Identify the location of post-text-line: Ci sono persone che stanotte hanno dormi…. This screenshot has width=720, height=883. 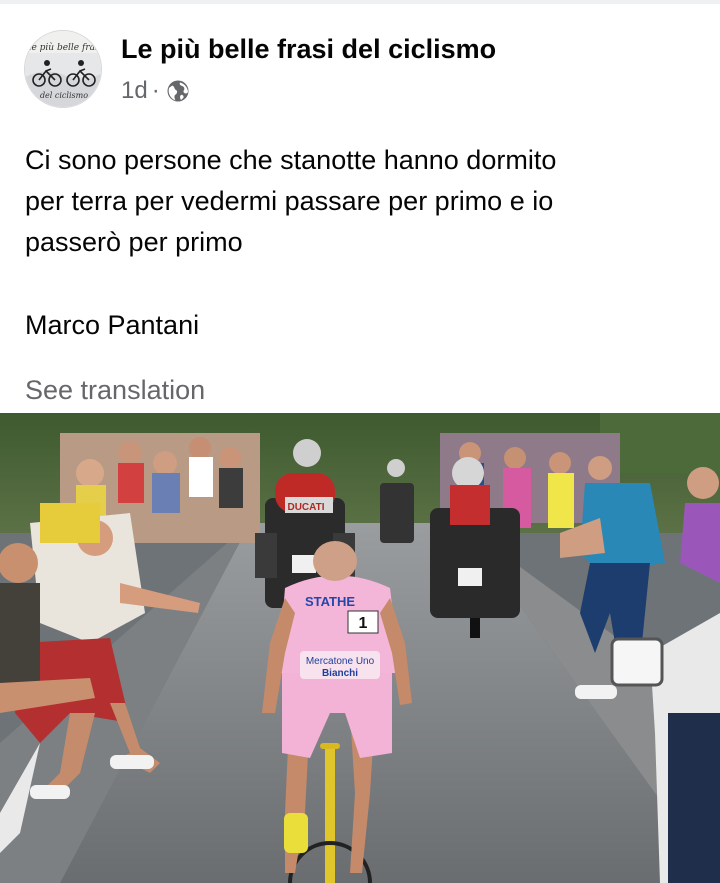
(291, 160).